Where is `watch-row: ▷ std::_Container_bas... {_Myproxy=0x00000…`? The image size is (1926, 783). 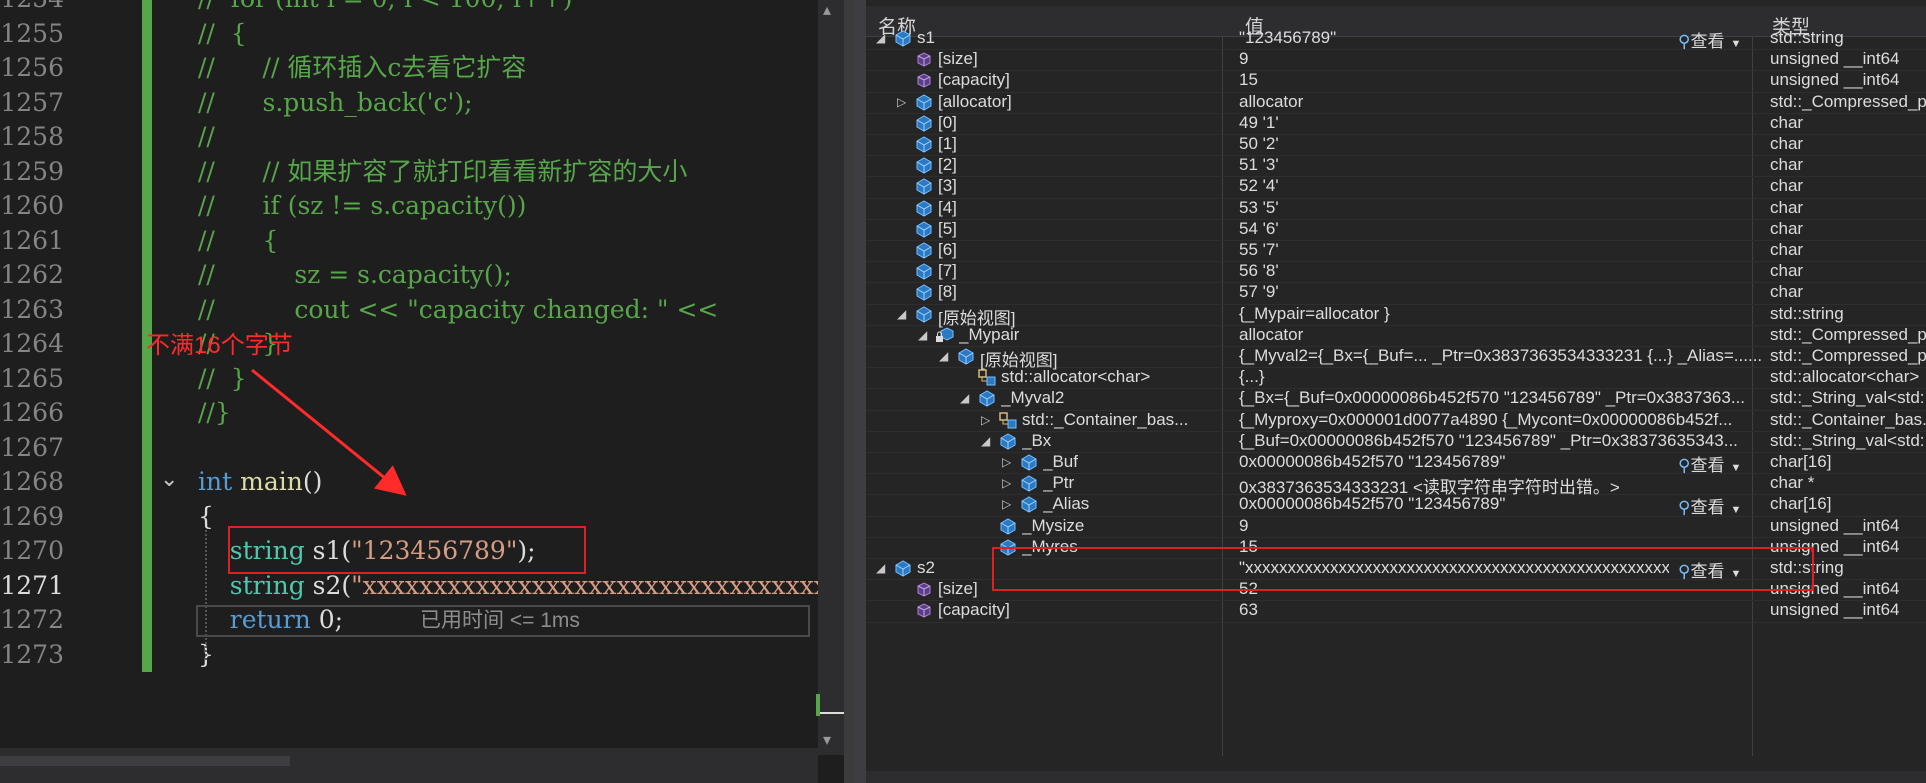
watch-row: ▷ std::_Container_bas... {_Myproxy=0x00000… is located at coordinates (1396, 421).